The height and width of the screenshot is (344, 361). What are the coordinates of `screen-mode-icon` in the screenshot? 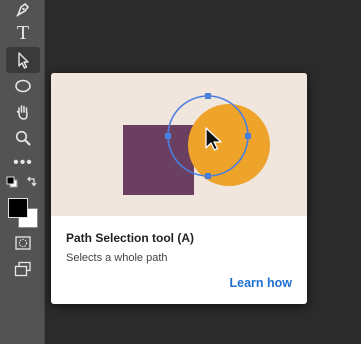 It's located at (23, 269).